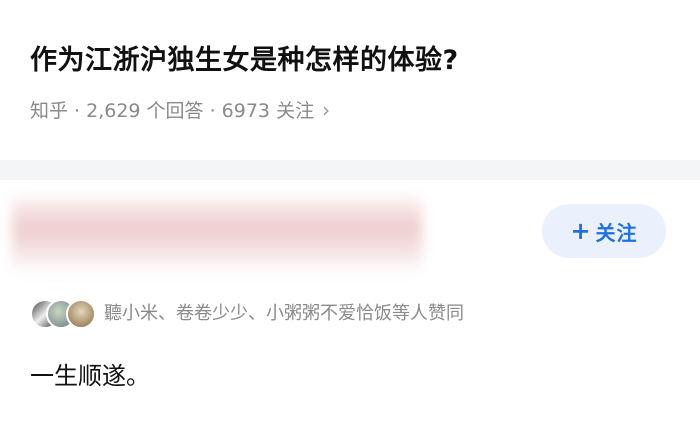 Image resolution: width=700 pixels, height=424 pixels. Describe the element at coordinates (244, 57) in the screenshot. I see `question-title: 作为江浙沪独生女是种怎样的体验?` at that location.